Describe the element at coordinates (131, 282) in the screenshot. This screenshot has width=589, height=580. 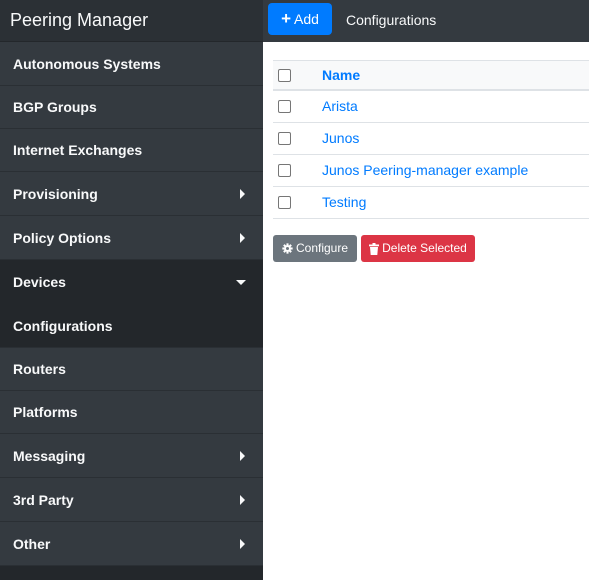
I see `sidebar-item-devices: Devices` at that location.